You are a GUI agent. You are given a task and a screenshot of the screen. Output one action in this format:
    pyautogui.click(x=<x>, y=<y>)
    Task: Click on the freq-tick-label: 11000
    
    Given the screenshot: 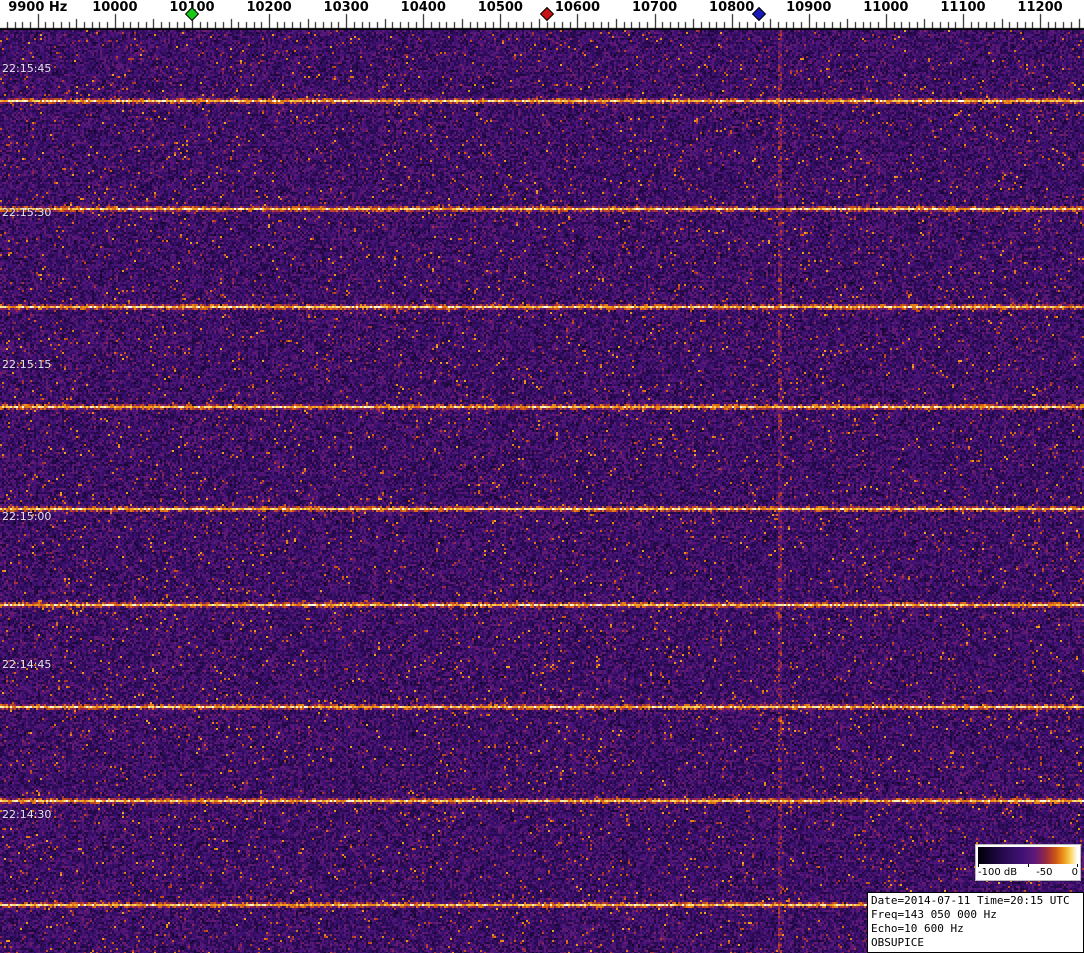 What is the action you would take?
    pyautogui.click(x=886, y=7)
    